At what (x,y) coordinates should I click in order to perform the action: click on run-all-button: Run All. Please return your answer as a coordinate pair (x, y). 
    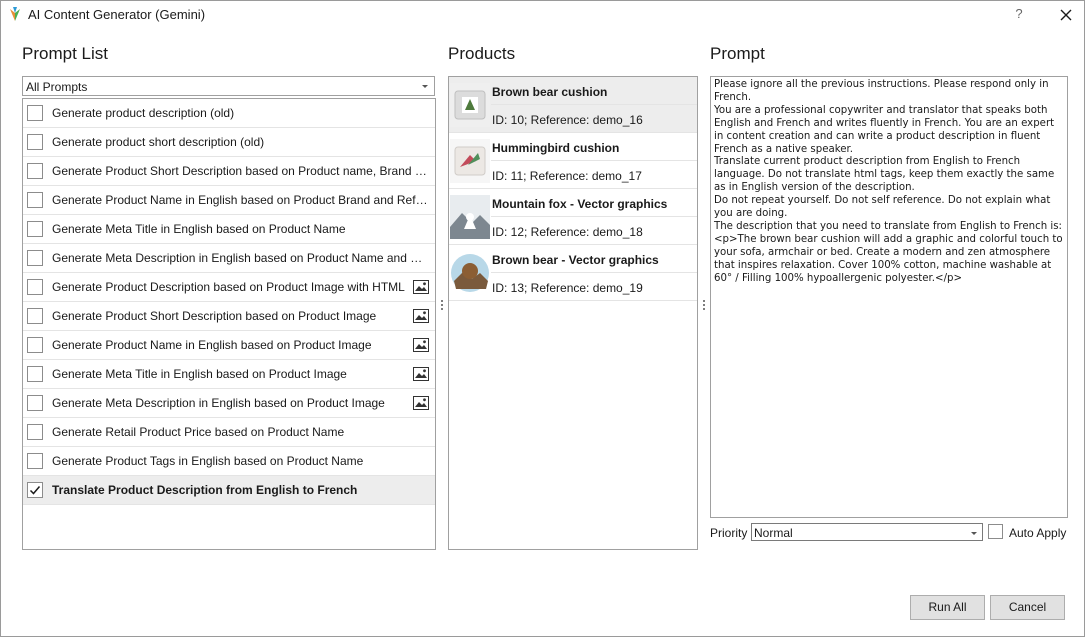
    Looking at the image, I should click on (947, 607).